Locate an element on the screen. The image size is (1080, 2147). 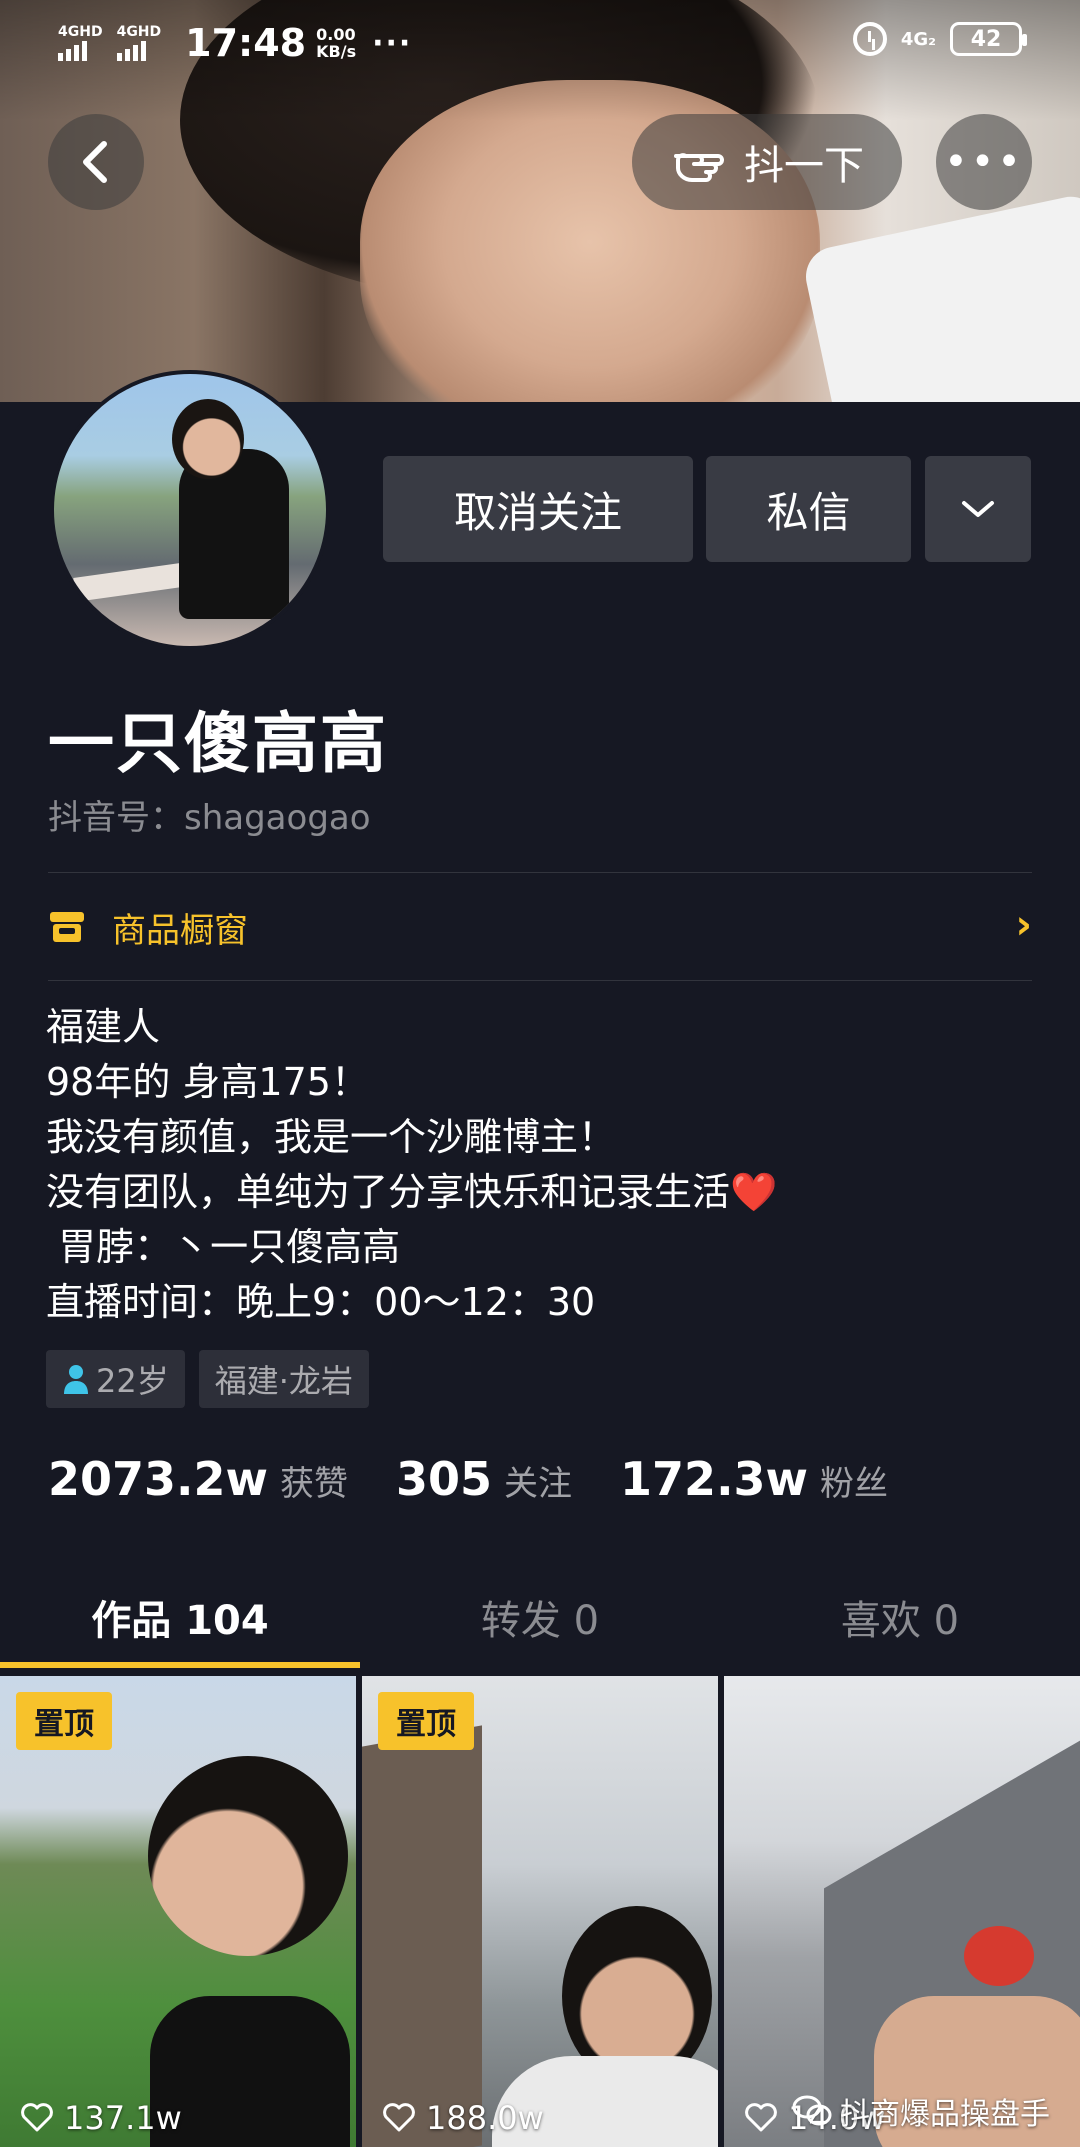
stats-row: 2073.2w 获赞 305 关注 172.3w 粉丝 is located at coordinates (492, 1479).